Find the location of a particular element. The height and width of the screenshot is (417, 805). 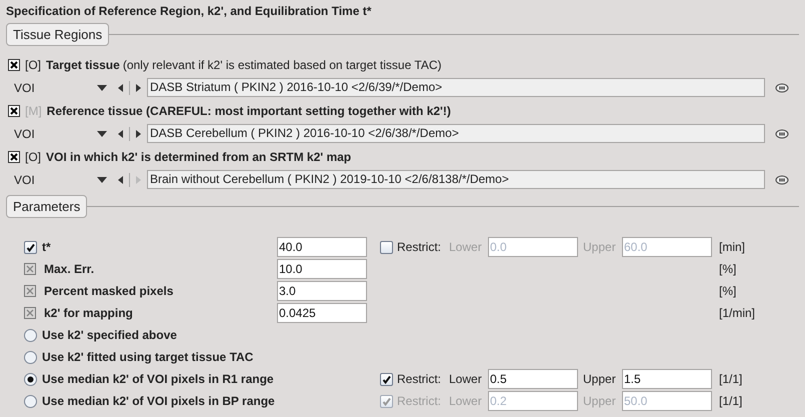

parameter-label: Use k2' fitted using target tissue TAC is located at coordinates (148, 357).